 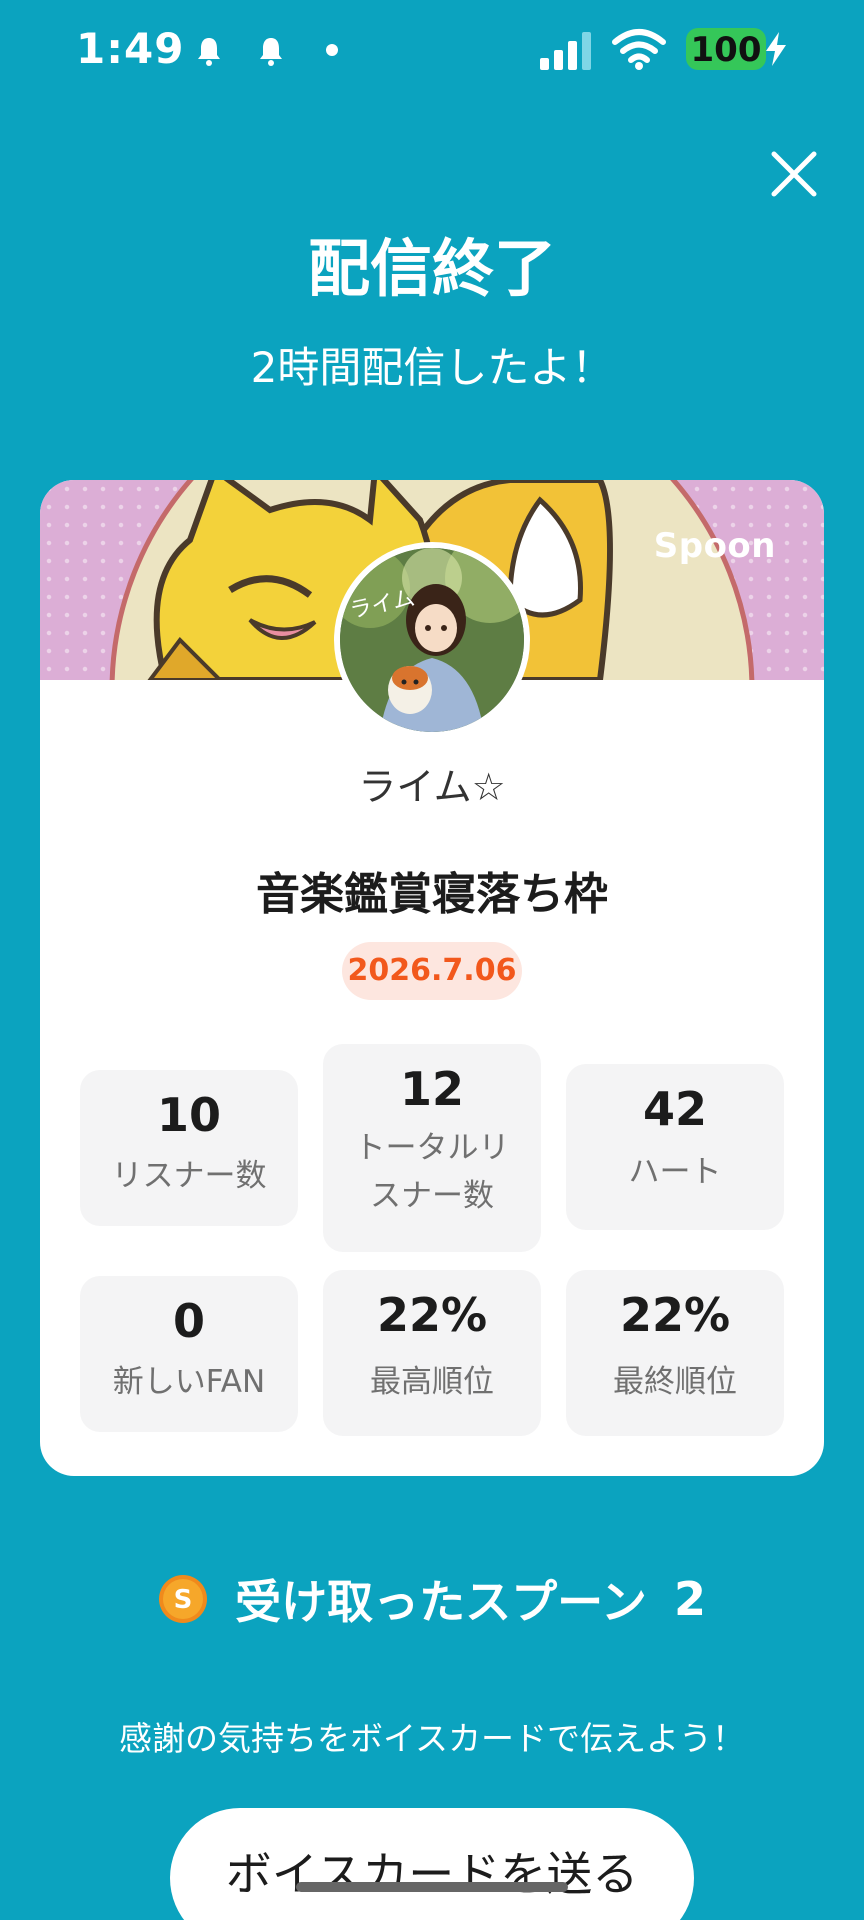 I want to click on stat-listeners: 10 リスナー数, so click(x=189, y=1148).